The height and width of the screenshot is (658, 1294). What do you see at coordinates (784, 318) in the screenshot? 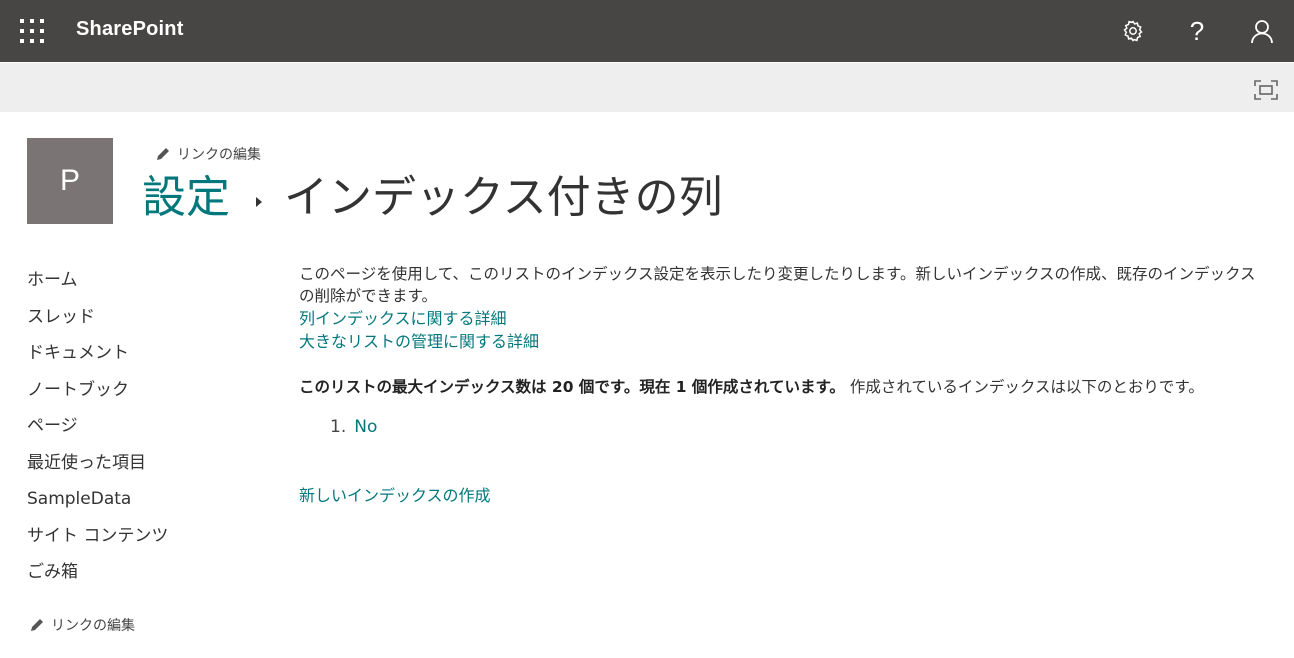
I see `learn-more-column-index-link: 列インデックスに関する詳細` at bounding box center [784, 318].